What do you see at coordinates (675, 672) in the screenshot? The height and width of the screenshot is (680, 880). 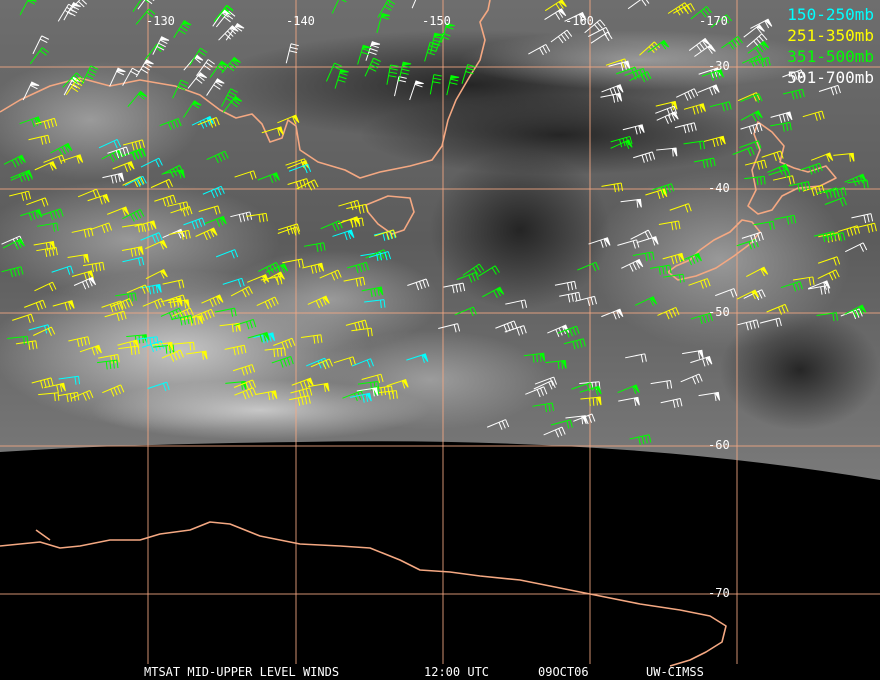 I see `caption-source: UW-CIMSS` at bounding box center [675, 672].